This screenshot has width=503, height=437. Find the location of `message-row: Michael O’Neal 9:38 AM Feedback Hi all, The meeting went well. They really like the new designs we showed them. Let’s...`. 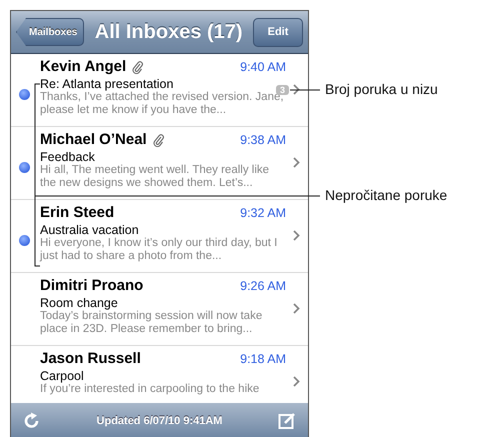

message-row: Michael O’Neal 9:38 AM Feedback Hi all, The meeting went well. They really like the new designs we showed them. Let’s... is located at coordinates (159, 163).